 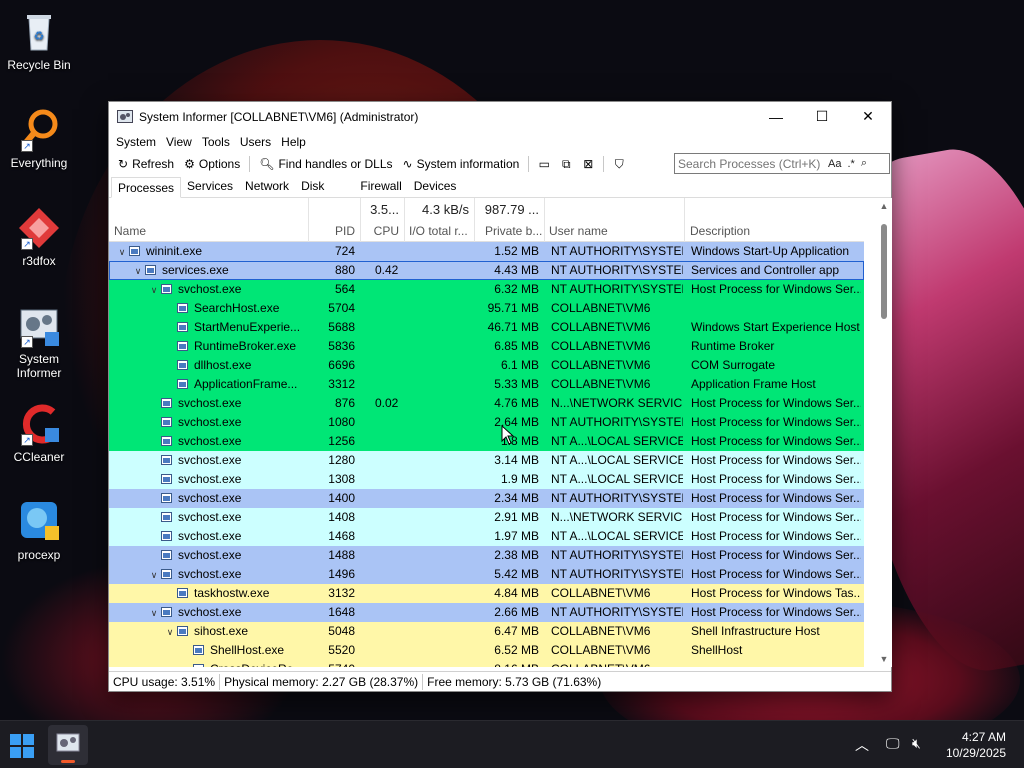 I want to click on tab-devices: Devices, so click(x=435, y=186).